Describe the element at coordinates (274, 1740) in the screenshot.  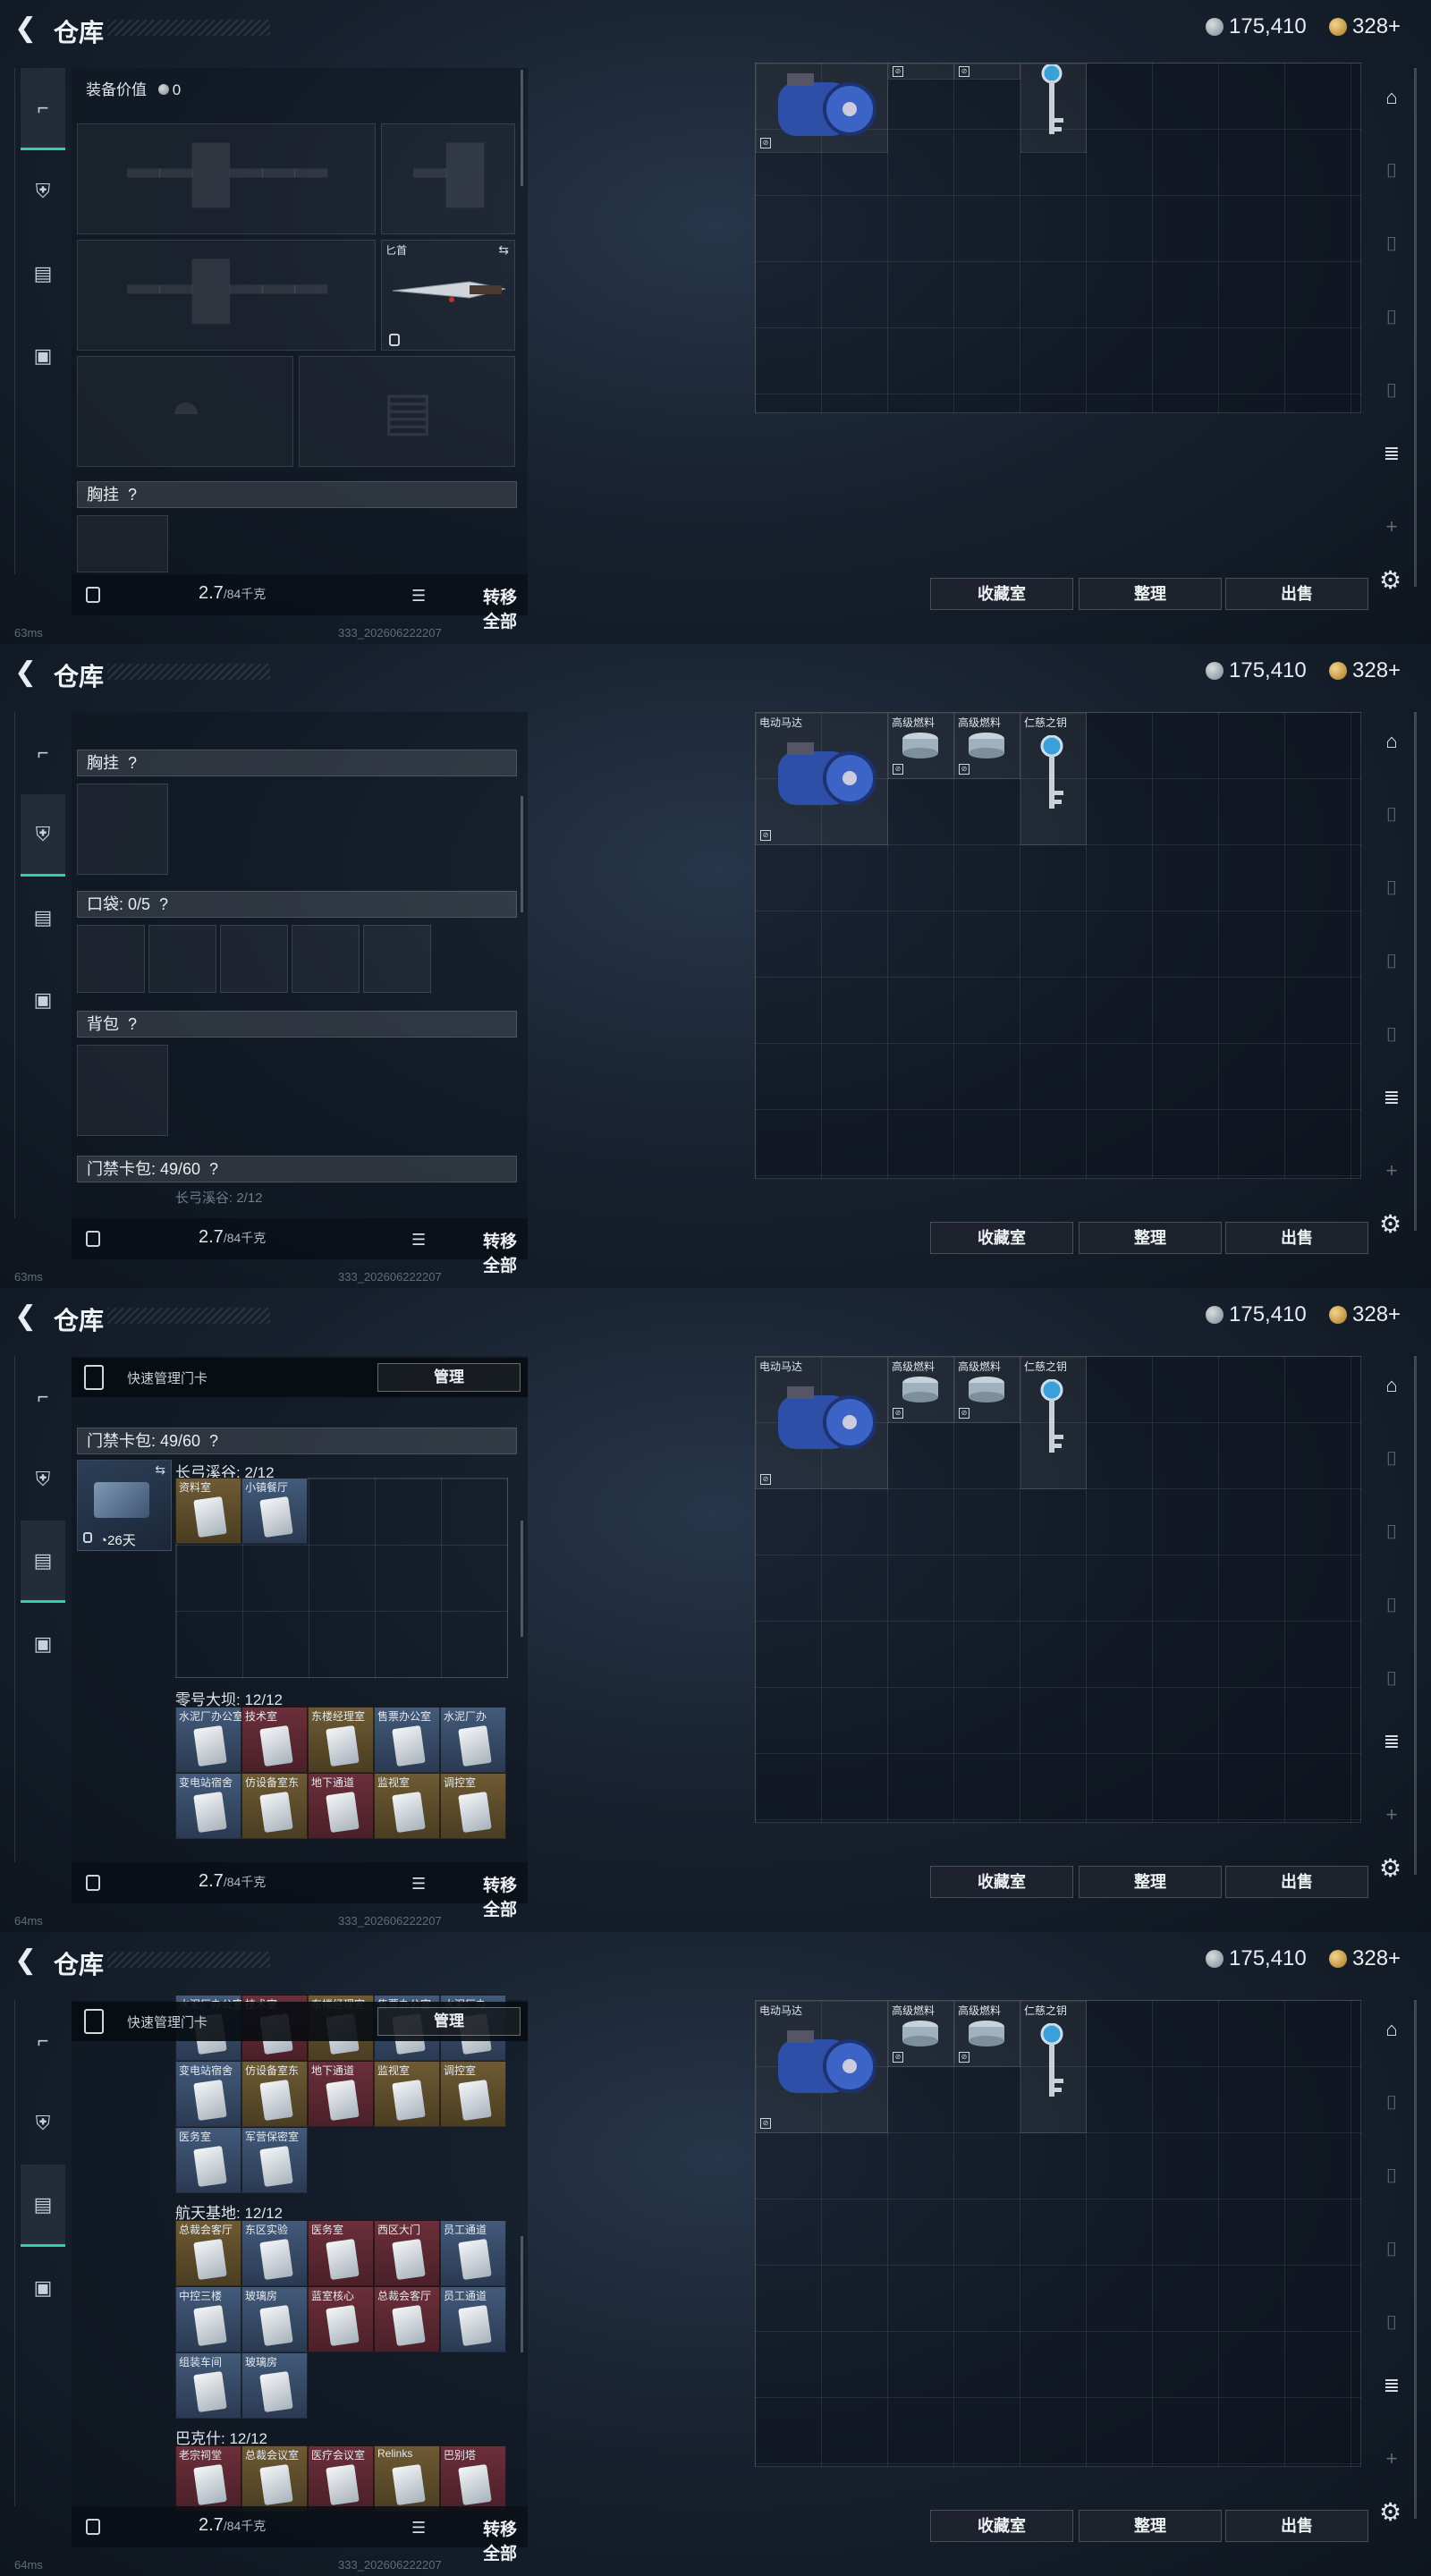
I see `keycard: 技术室` at that location.